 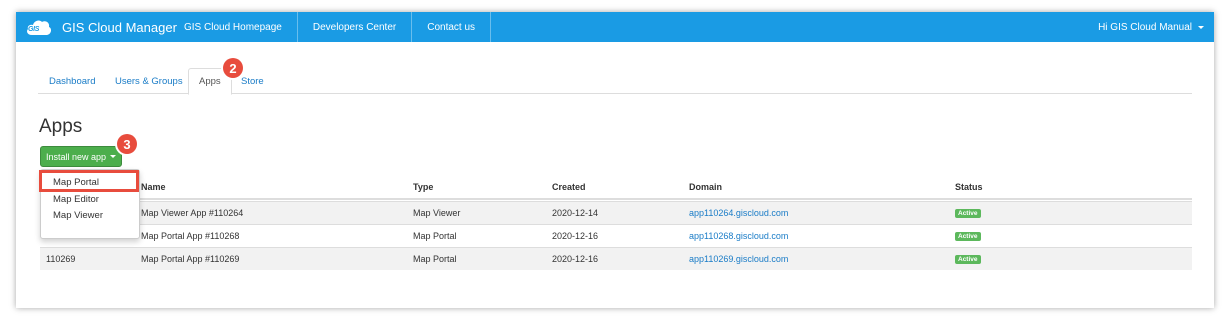 What do you see at coordinates (252, 81) in the screenshot?
I see `tab-store: Store` at bounding box center [252, 81].